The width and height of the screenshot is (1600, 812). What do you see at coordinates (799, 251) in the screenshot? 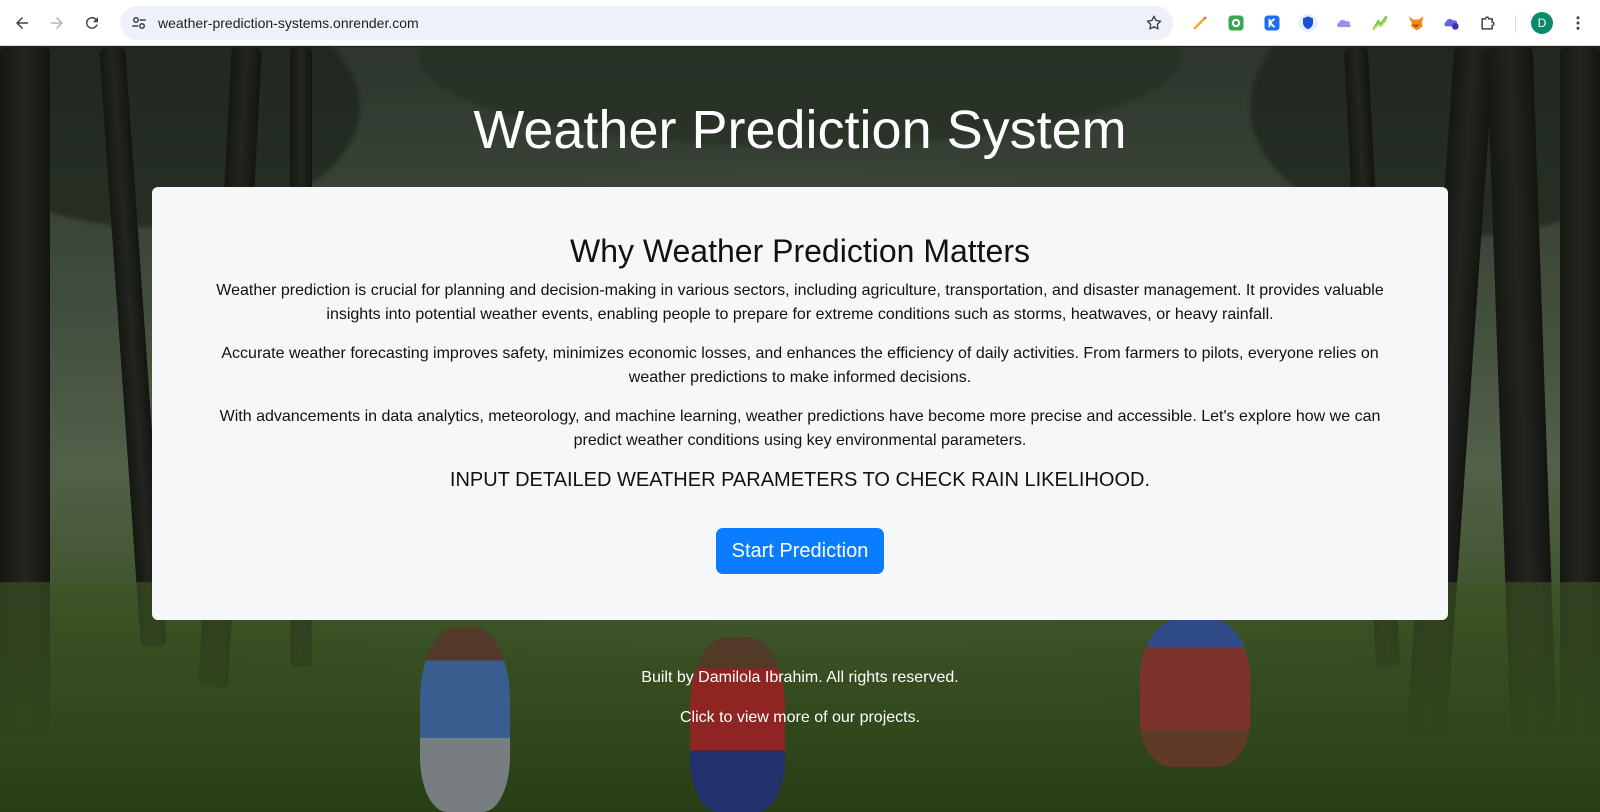
I see `card-heading: Why Weather Prediction Matters` at bounding box center [799, 251].